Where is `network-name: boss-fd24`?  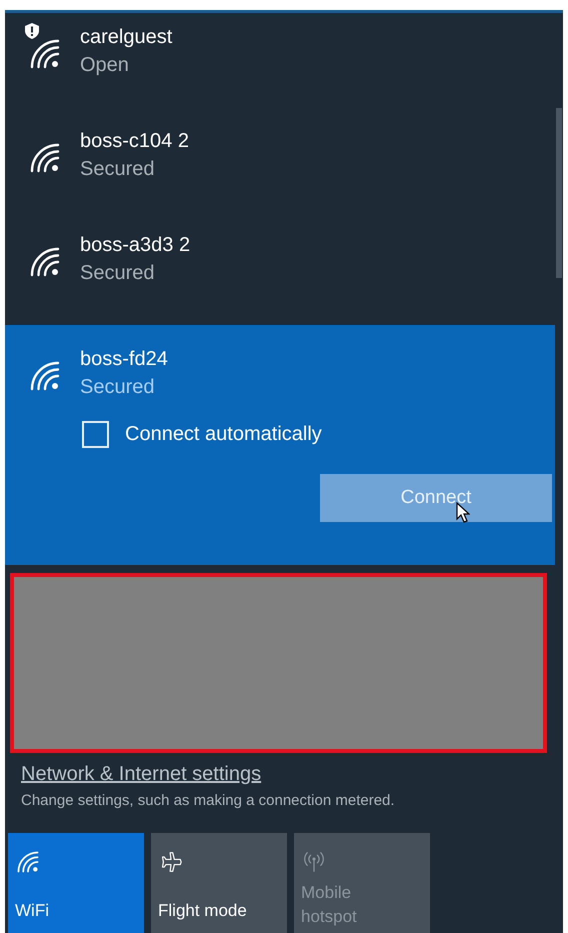 network-name: boss-fd24 is located at coordinates (124, 359).